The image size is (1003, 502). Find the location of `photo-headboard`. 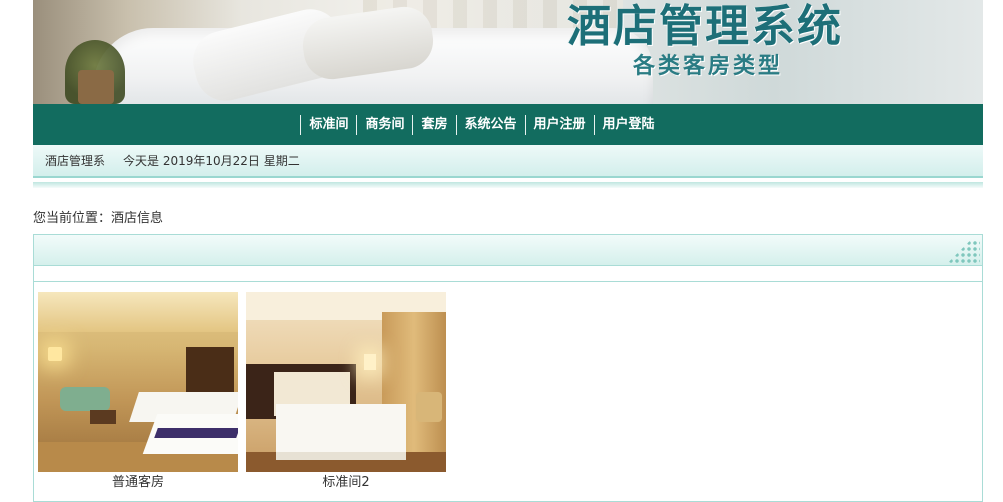

photo-headboard is located at coordinates (210, 369).